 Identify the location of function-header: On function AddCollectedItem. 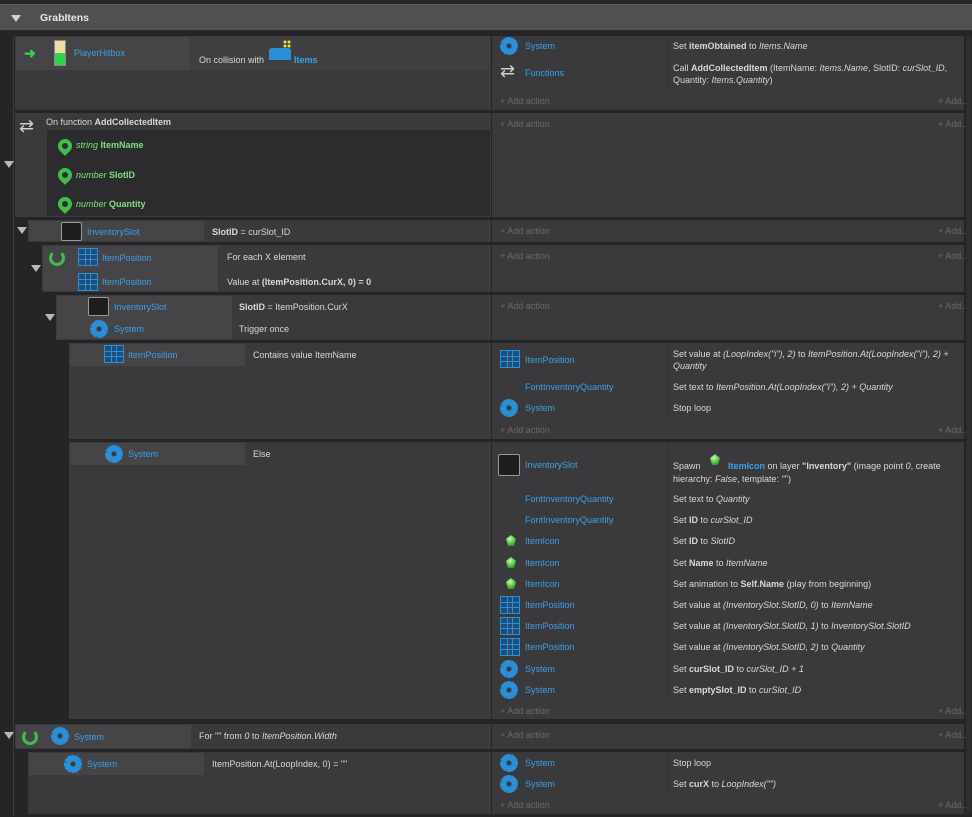
(109, 122).